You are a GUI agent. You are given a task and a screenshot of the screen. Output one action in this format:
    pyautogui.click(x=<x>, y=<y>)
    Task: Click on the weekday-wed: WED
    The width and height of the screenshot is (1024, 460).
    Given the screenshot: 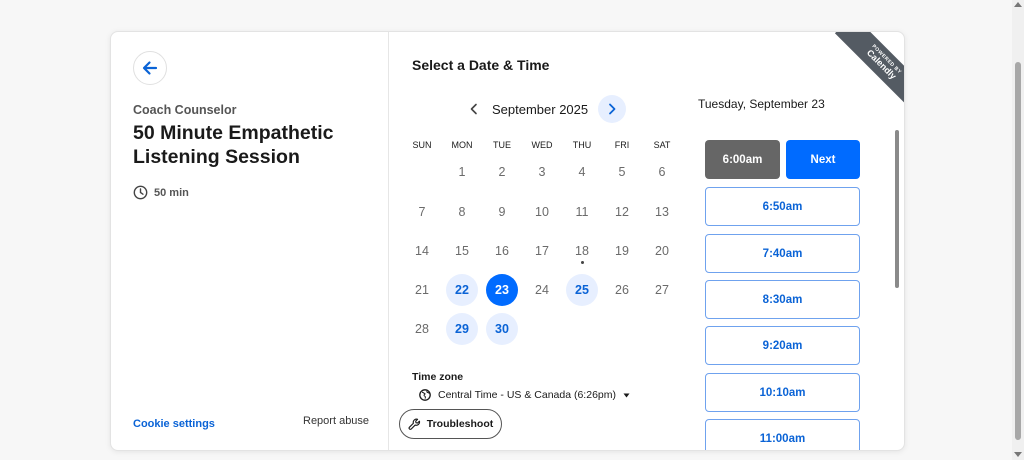 What is the action you would take?
    pyautogui.click(x=542, y=145)
    